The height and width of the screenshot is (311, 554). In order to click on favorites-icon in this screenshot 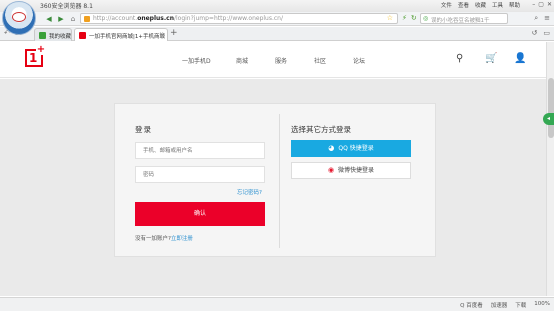, I will do `click(42, 35)`.